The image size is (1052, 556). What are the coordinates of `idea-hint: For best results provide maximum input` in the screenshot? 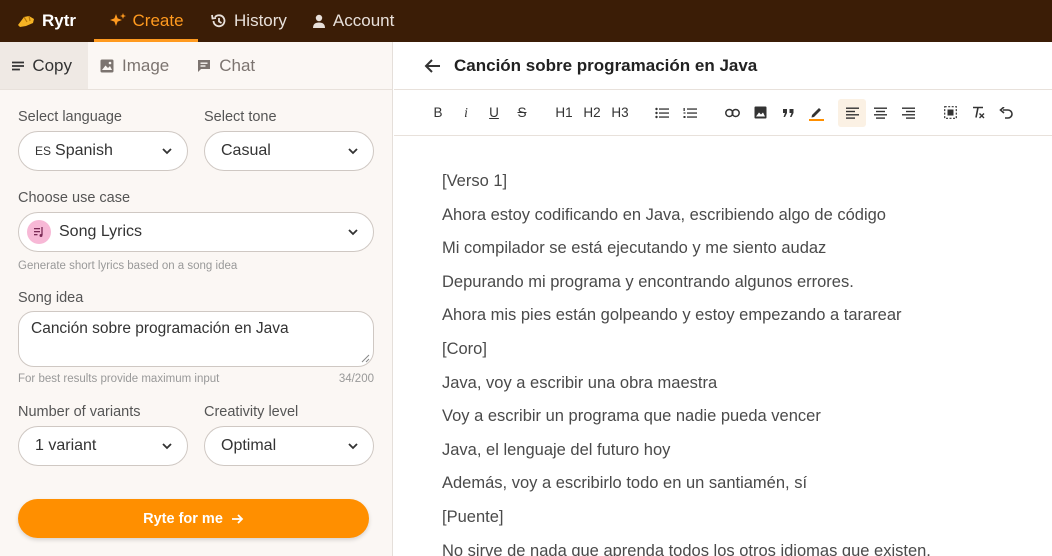 It's located at (119, 379).